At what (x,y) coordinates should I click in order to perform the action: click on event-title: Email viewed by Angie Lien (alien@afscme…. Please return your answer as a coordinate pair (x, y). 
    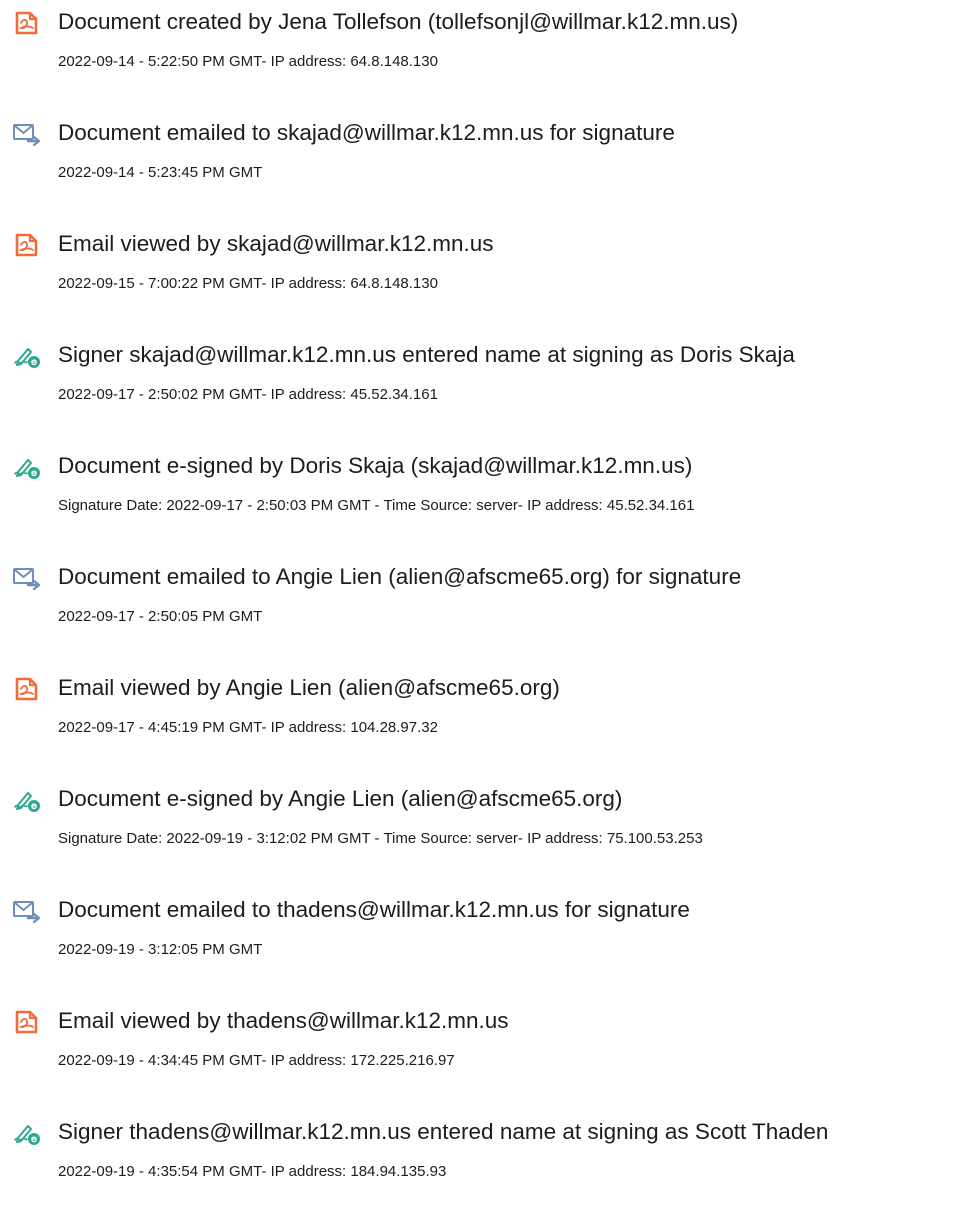
    Looking at the image, I should click on (309, 687).